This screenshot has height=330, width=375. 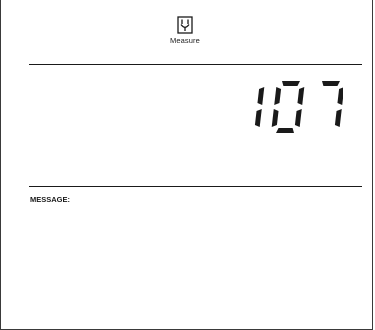 What do you see at coordinates (285, 130) in the screenshot?
I see `segment-d` at bounding box center [285, 130].